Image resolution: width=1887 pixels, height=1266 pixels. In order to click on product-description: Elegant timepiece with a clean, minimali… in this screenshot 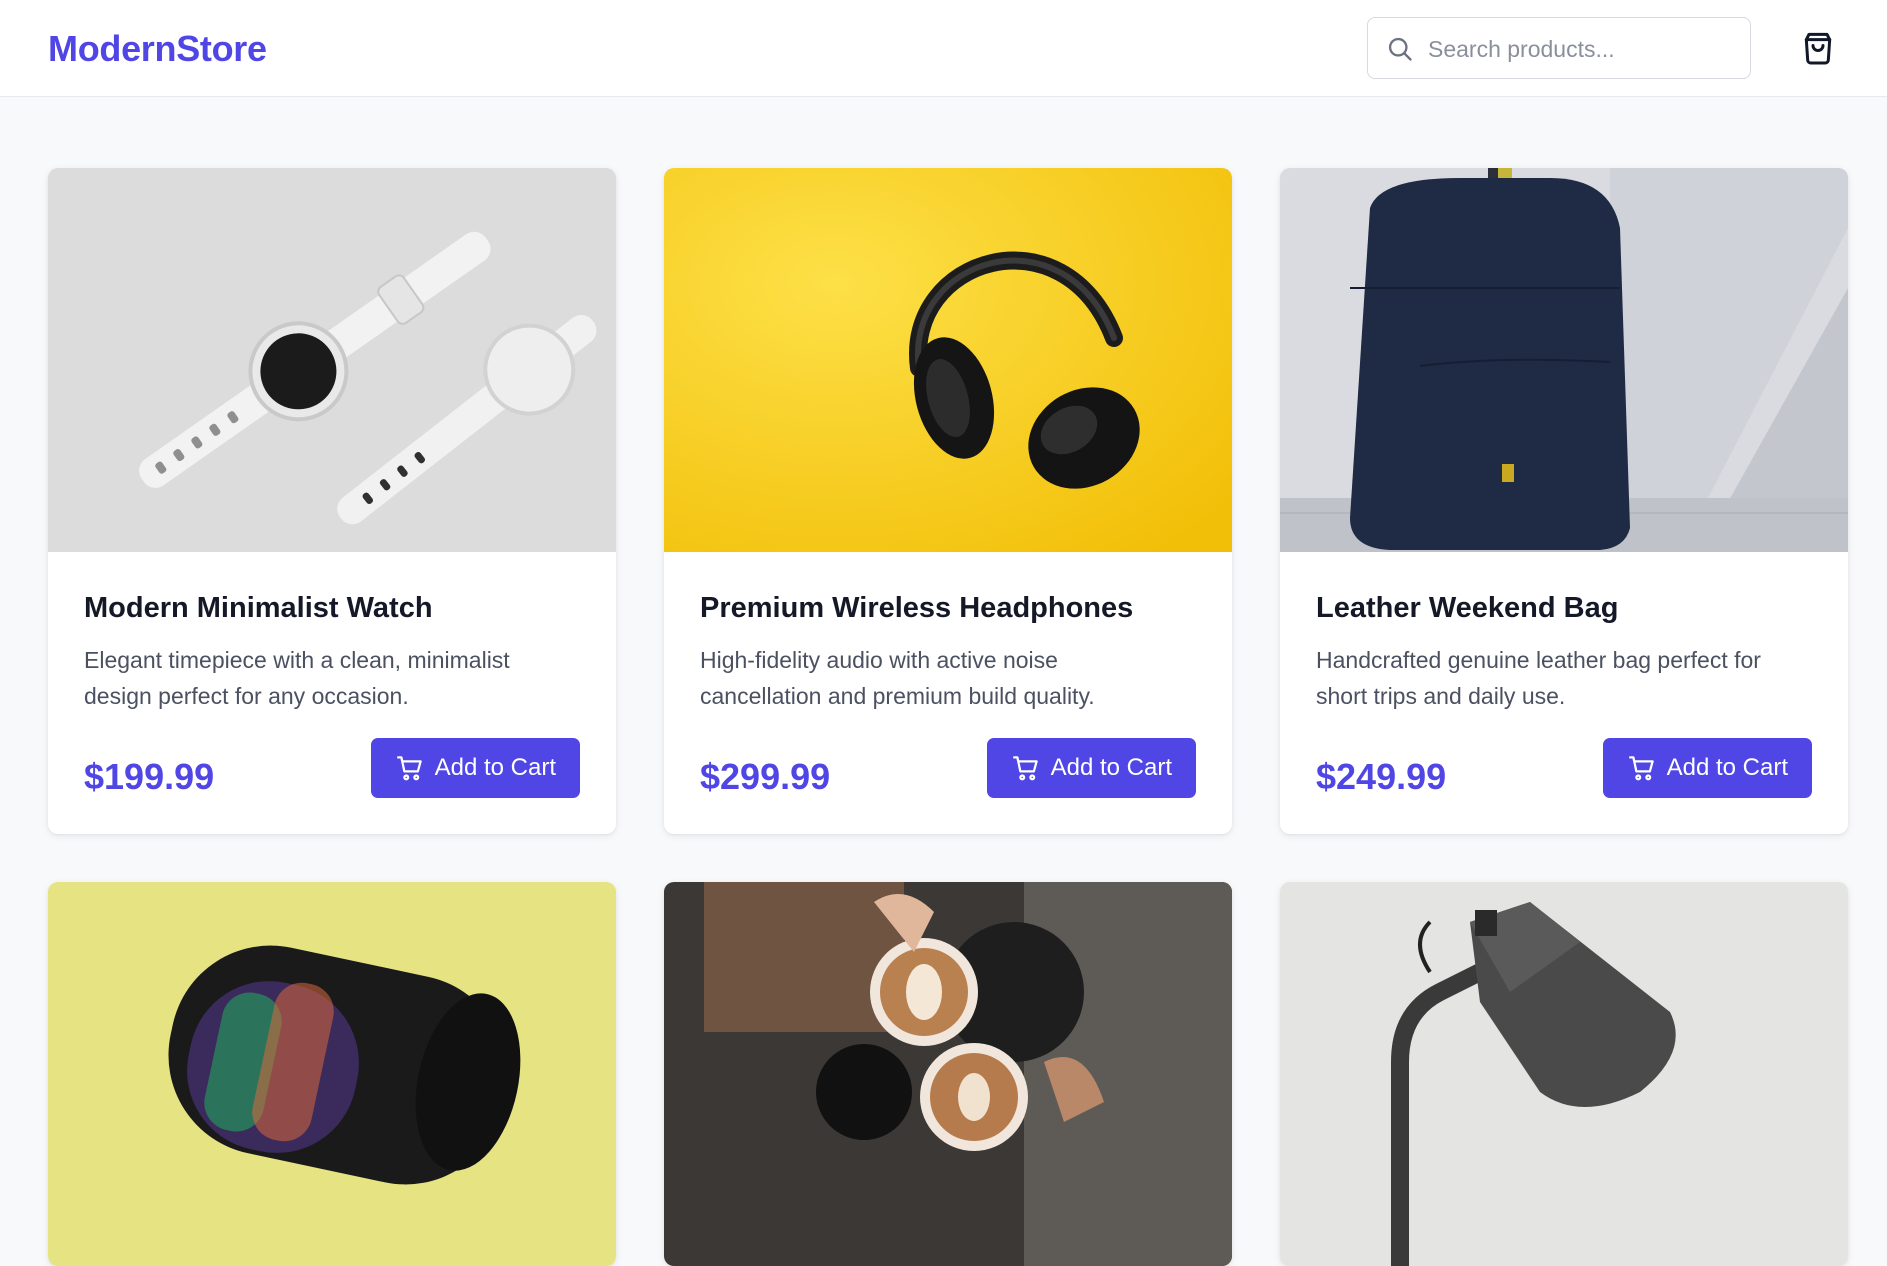, I will do `click(297, 678)`.